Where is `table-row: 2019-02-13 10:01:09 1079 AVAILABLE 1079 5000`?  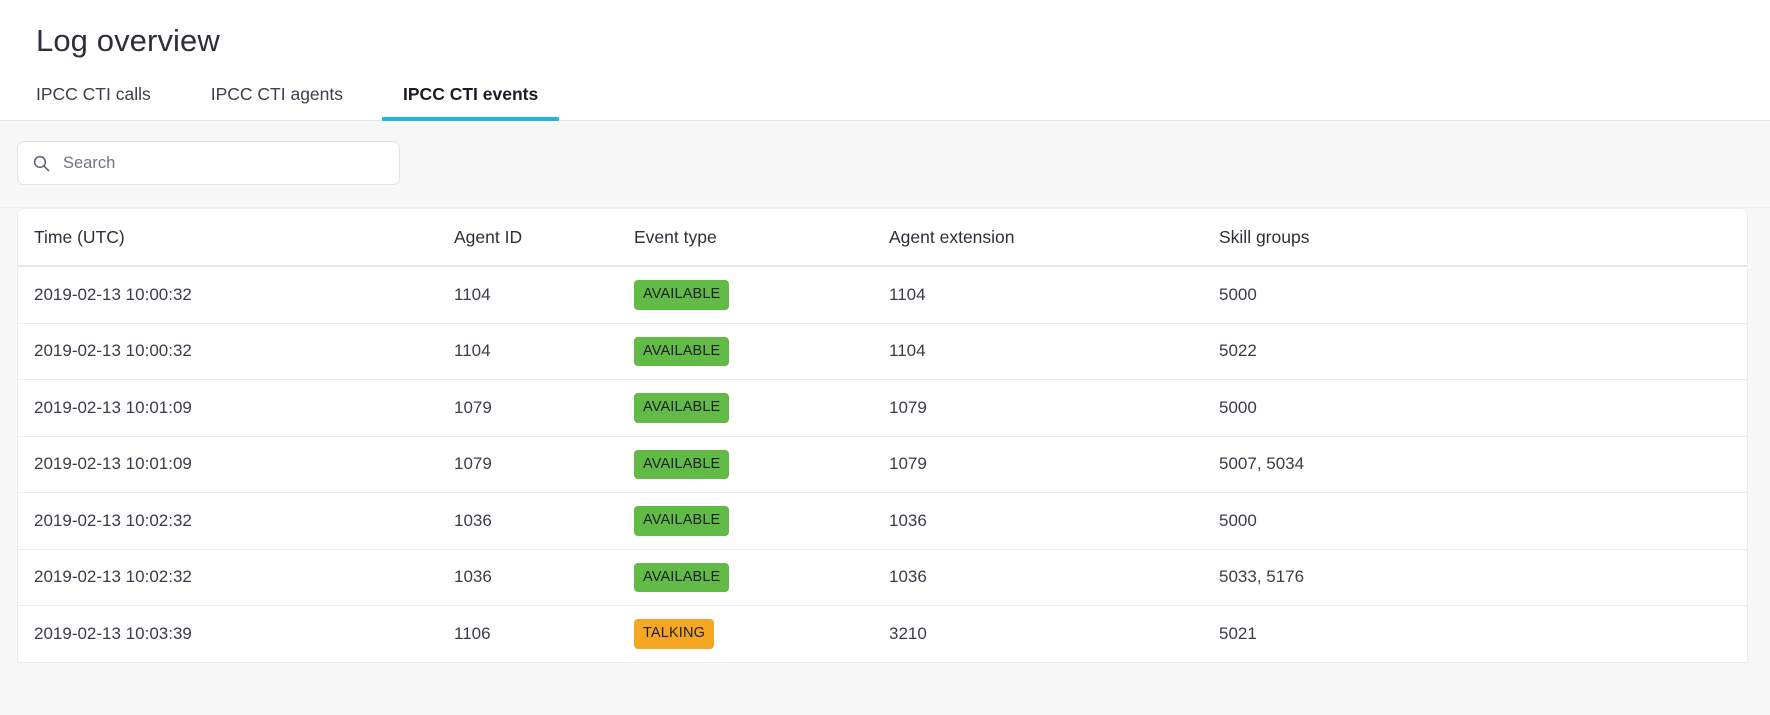
table-row: 2019-02-13 10:01:09 1079 AVAILABLE 1079 5000 is located at coordinates (882, 408).